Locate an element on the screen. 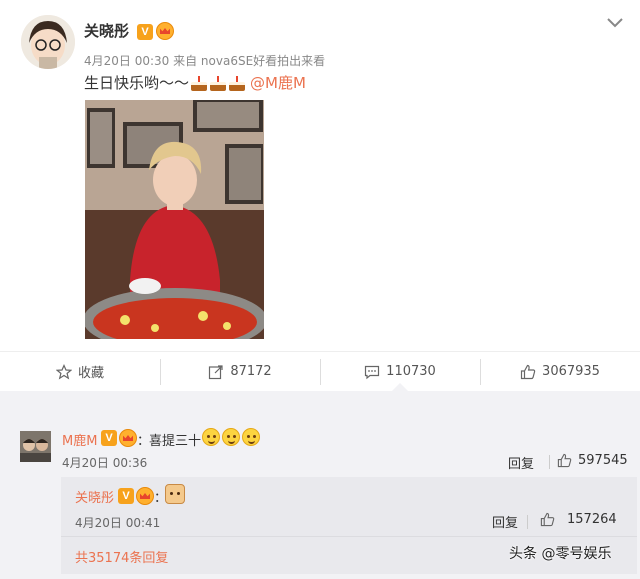  favorite-button: 收藏 is located at coordinates (80, 371).